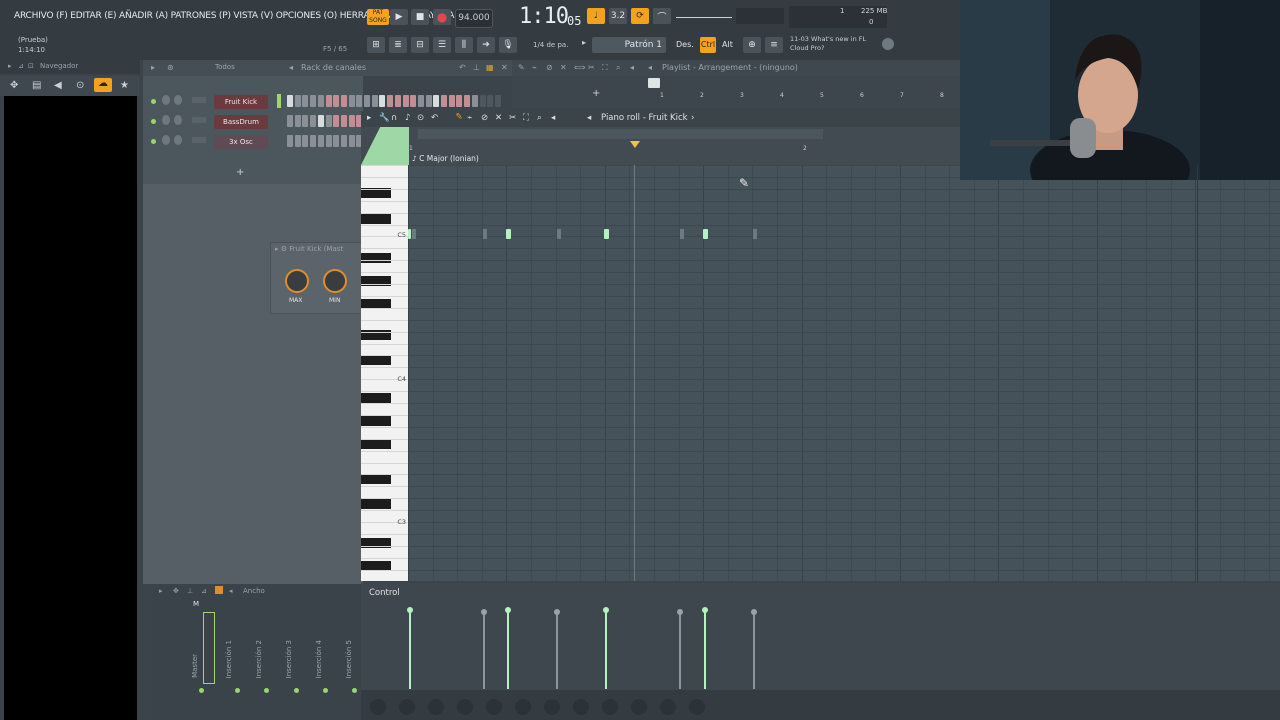 The height and width of the screenshot is (720, 1280). I want to click on playlist-bar-ruler: 1 2 3 4 5 6 7 8, so click(810, 97).